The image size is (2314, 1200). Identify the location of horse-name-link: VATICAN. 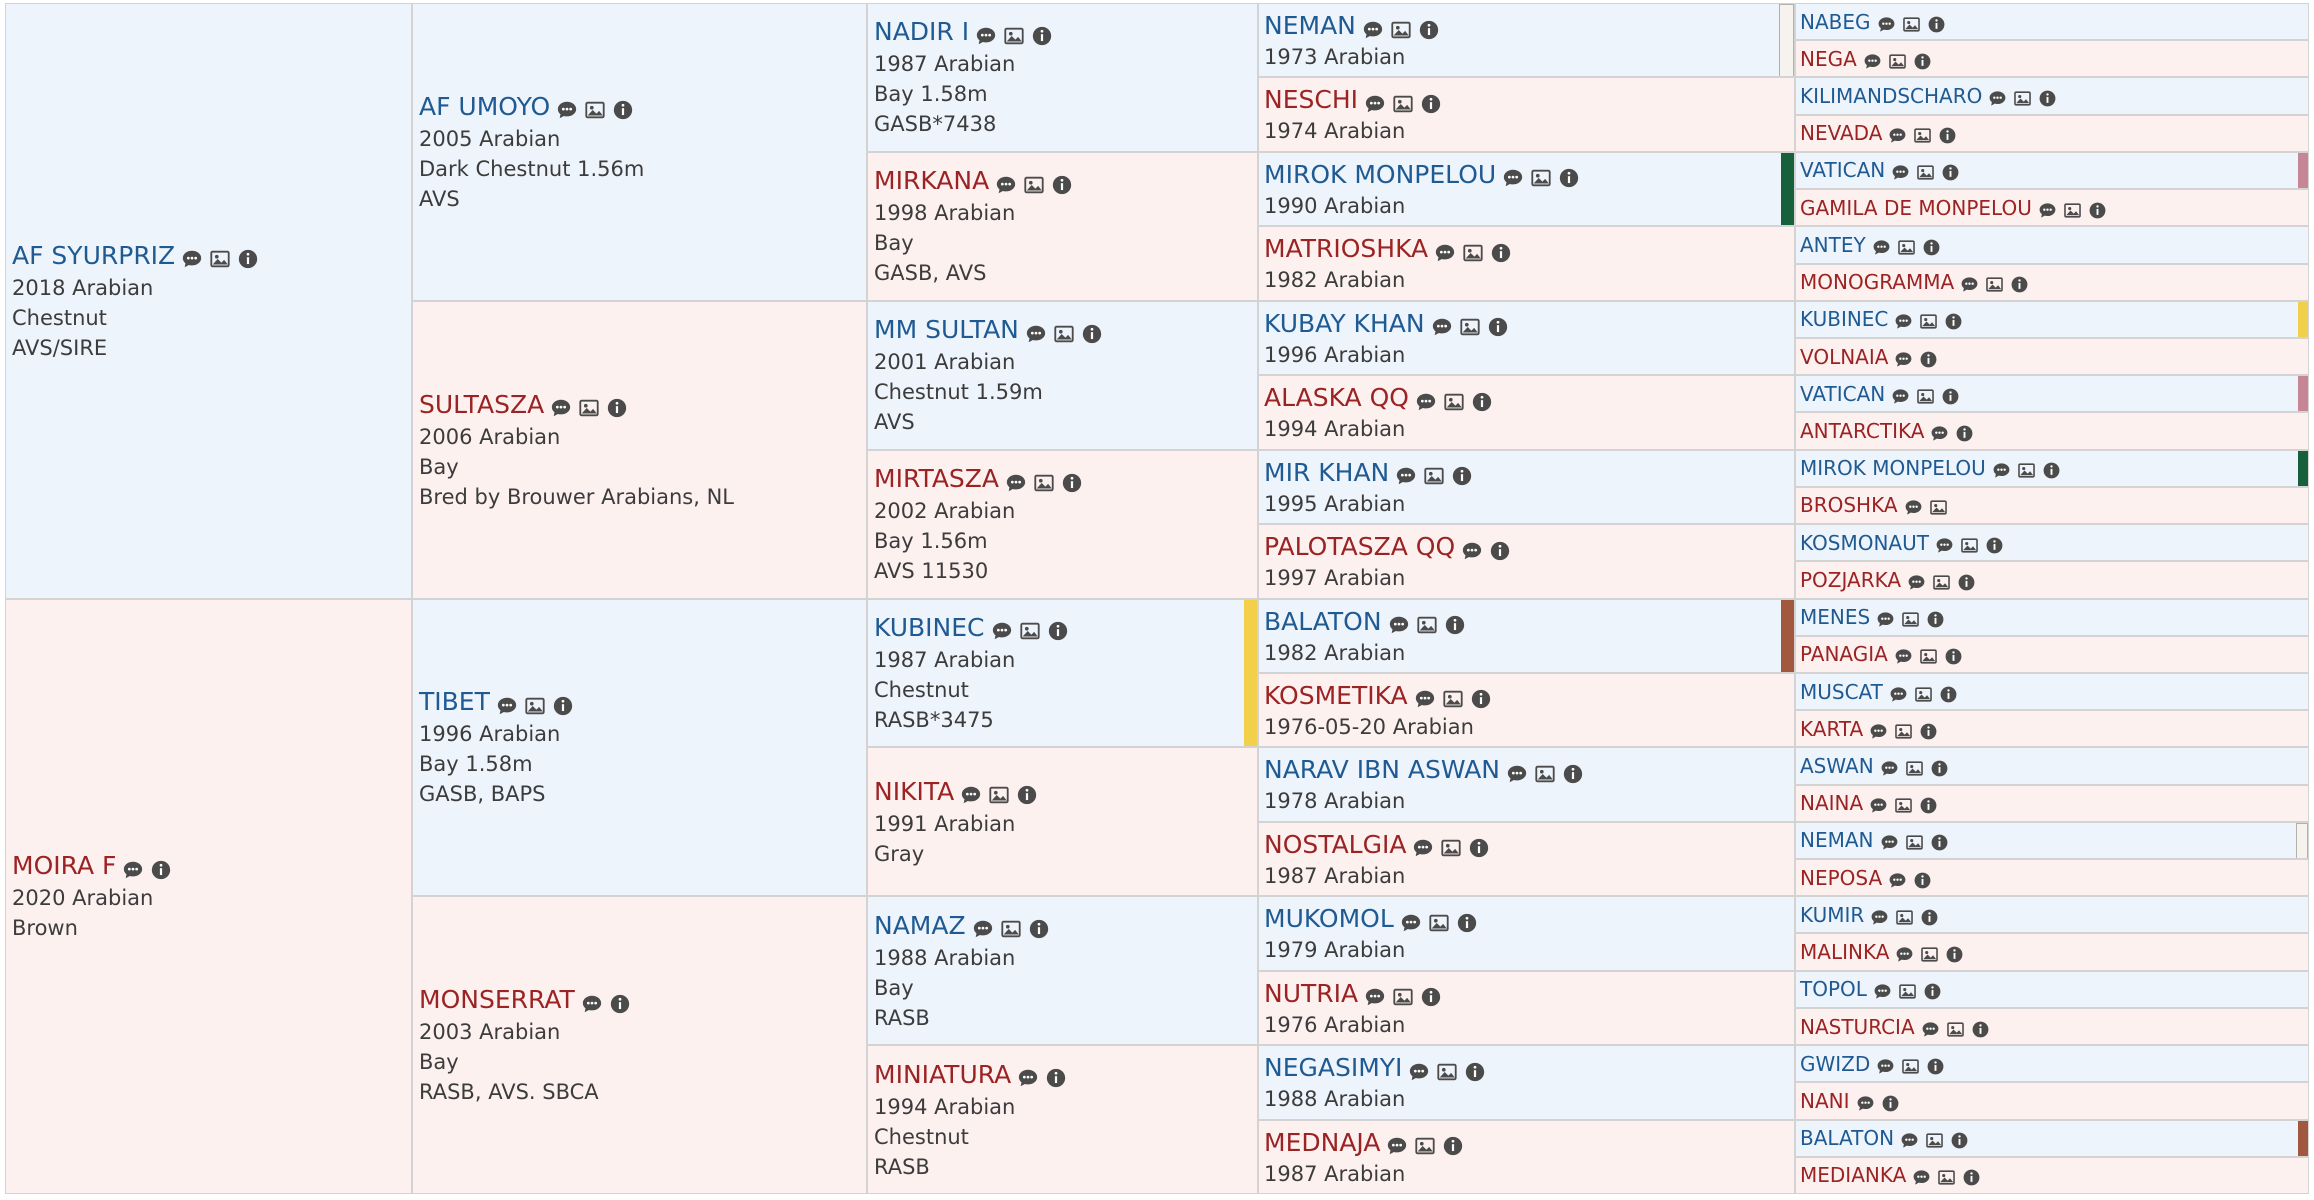
(1842, 394).